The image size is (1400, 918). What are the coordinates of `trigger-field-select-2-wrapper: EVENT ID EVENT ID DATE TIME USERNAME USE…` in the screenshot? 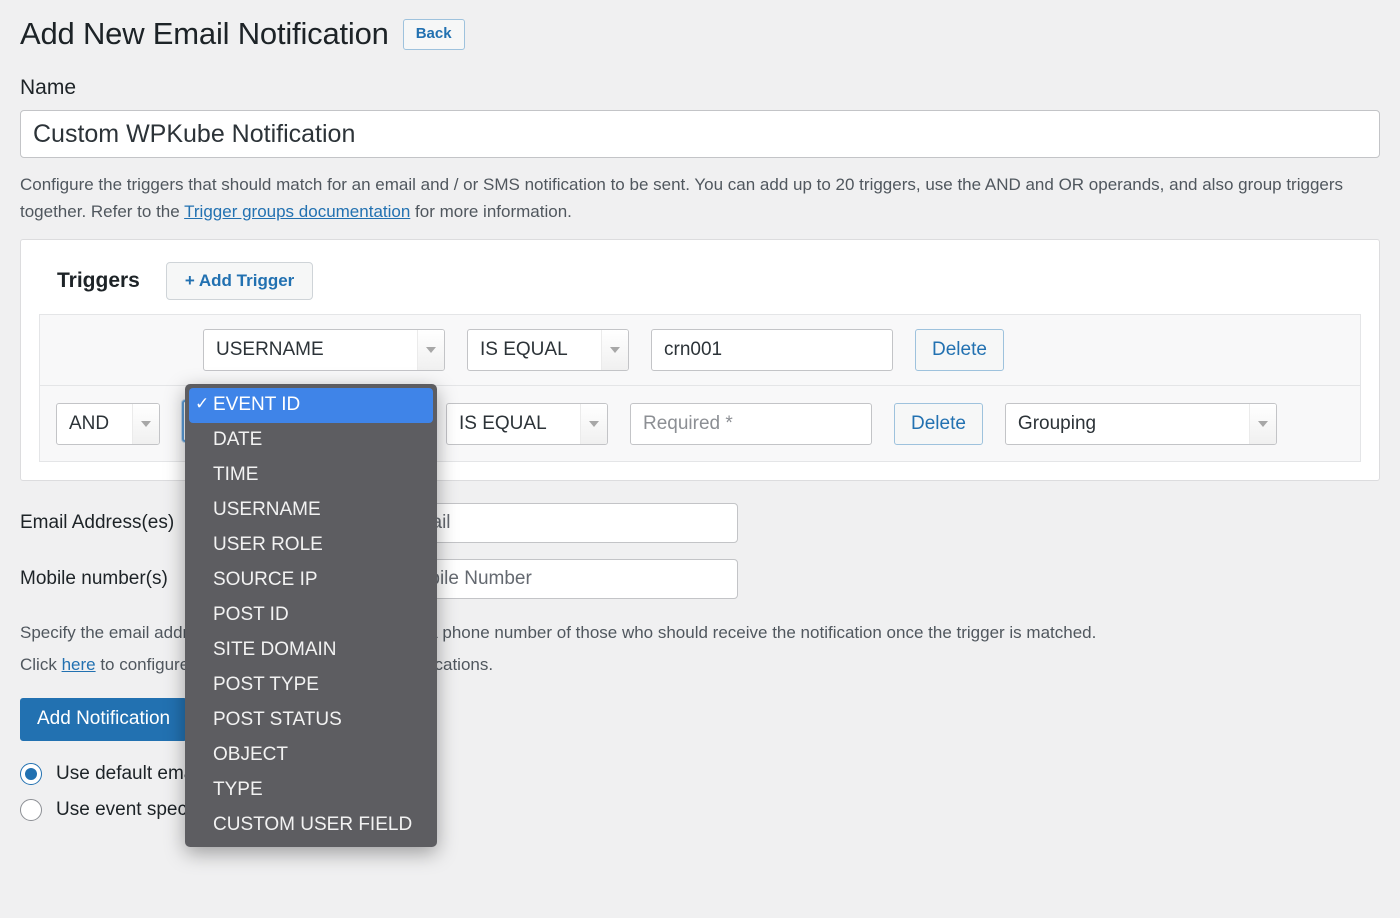 It's located at (309, 615).